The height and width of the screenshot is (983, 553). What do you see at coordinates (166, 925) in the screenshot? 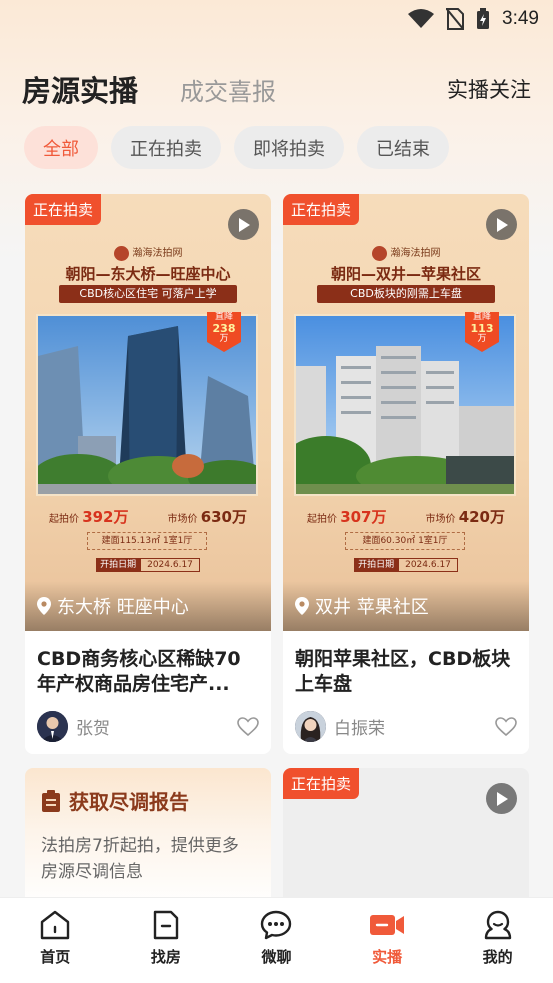
I see `doc-icon` at bounding box center [166, 925].